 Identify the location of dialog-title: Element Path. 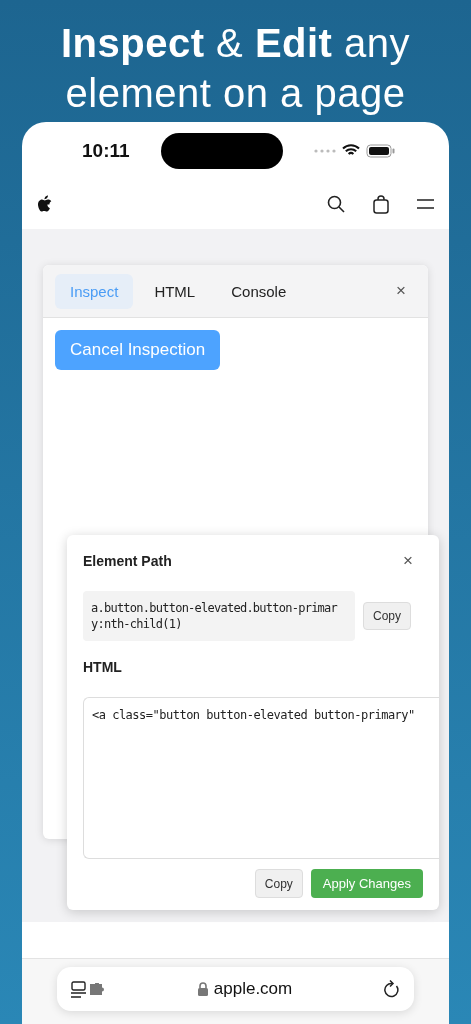
(127, 561).